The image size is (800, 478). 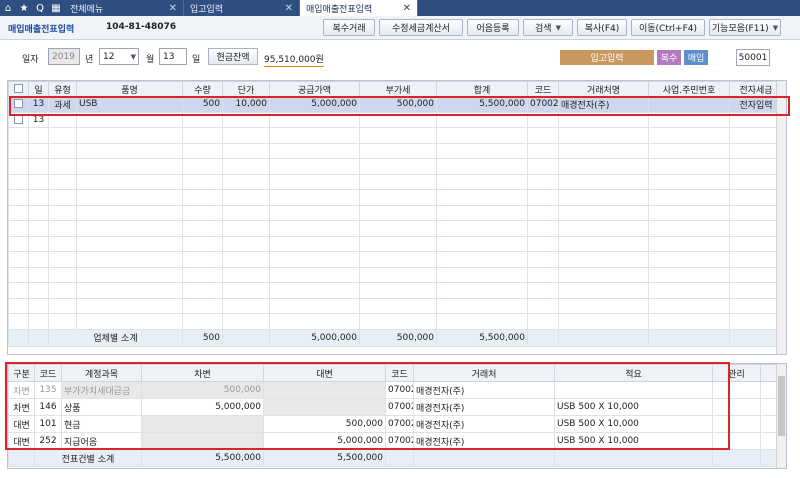 I want to click on cell-credit: 5,000,000, so click(x=324, y=441).